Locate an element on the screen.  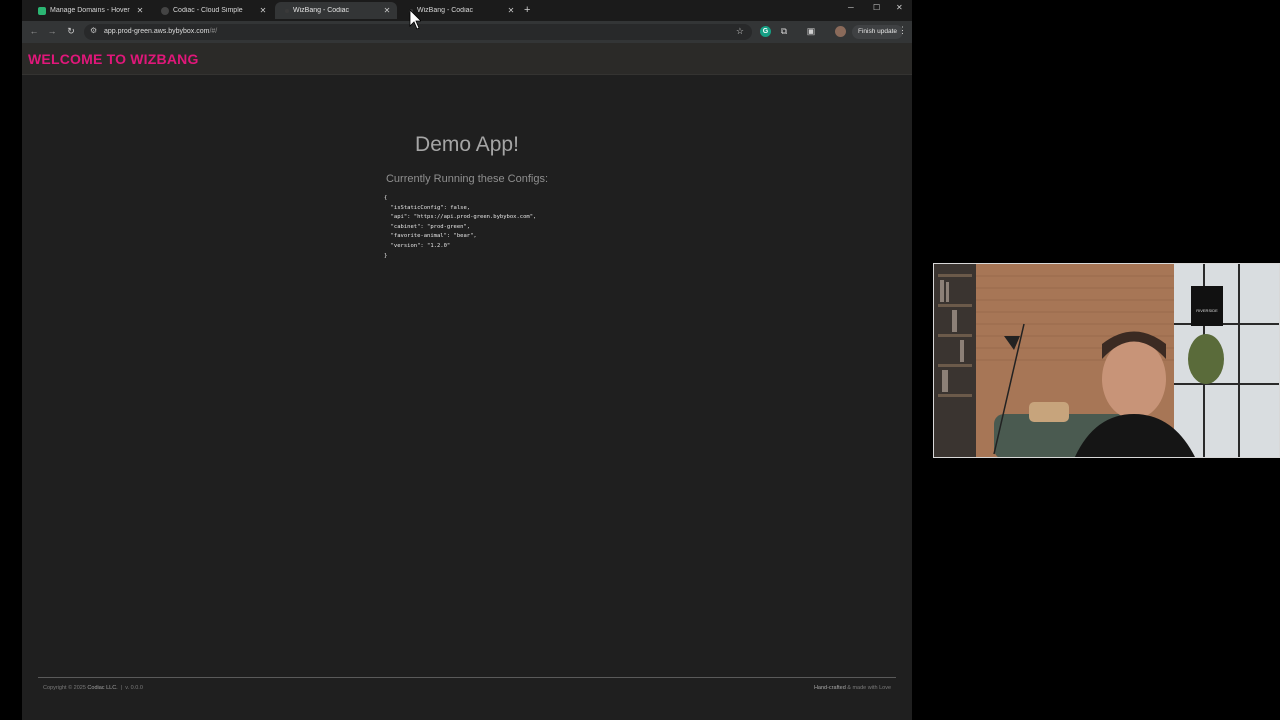
codiac-favicon-icon is located at coordinates (165, 10).